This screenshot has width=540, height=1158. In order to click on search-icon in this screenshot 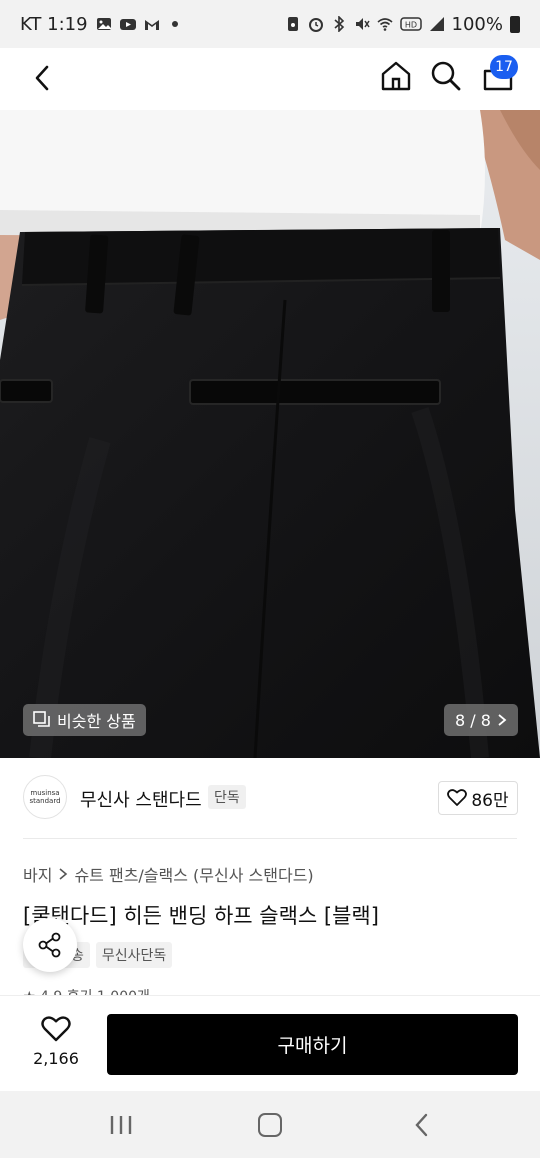, I will do `click(446, 76)`.